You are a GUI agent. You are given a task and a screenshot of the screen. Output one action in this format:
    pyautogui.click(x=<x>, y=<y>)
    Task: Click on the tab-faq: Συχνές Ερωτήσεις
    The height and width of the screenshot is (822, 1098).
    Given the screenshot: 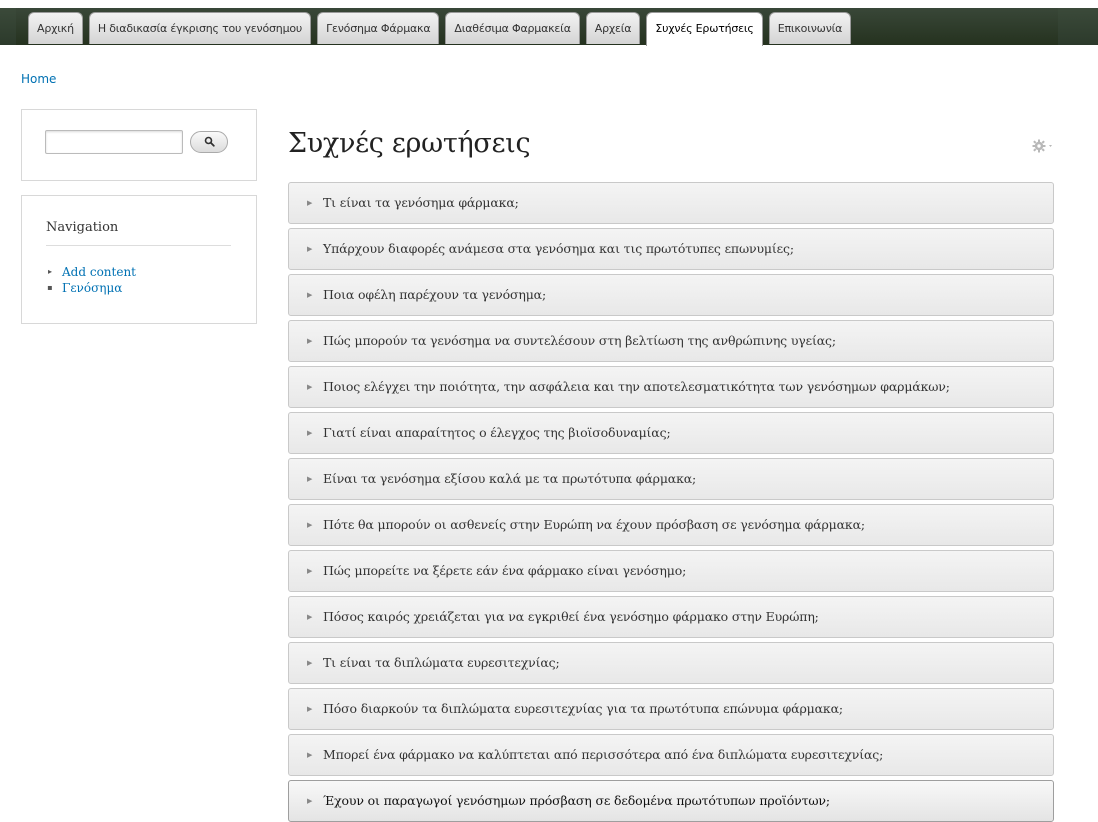 What is the action you would take?
    pyautogui.click(x=704, y=29)
    